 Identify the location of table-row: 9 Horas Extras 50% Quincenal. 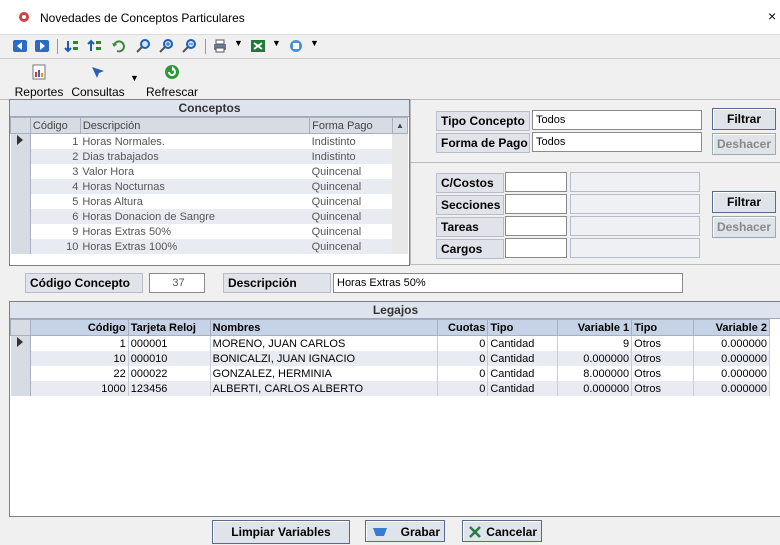
(209, 231).